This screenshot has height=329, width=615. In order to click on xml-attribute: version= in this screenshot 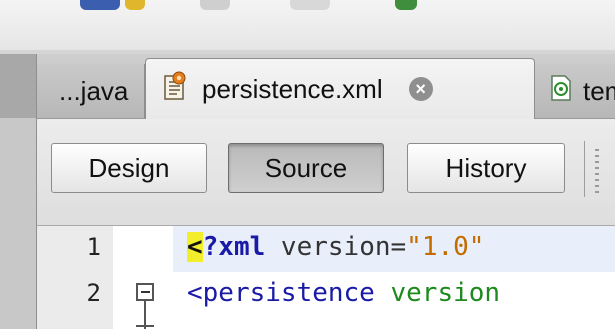, I will do `click(336, 247)`.